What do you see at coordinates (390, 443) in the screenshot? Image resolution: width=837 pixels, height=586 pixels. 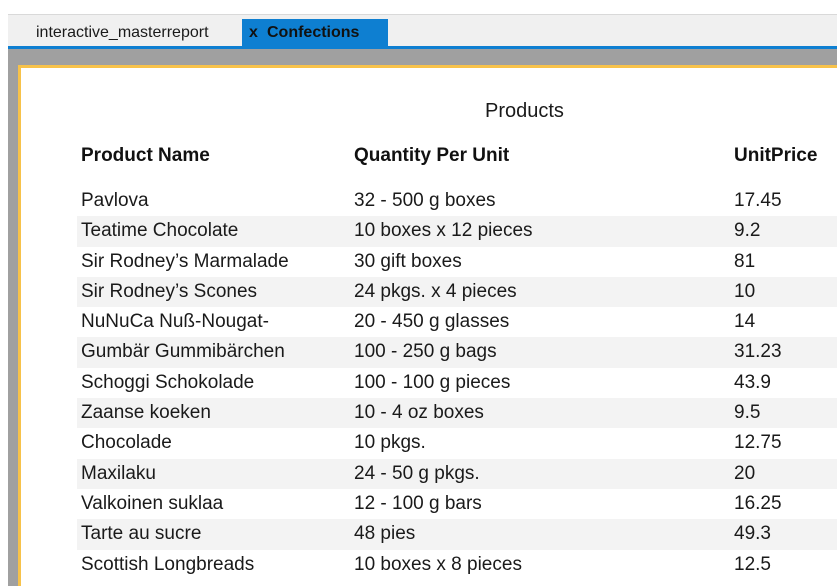 I see `quantity-cell: 10 pkgs.` at bounding box center [390, 443].